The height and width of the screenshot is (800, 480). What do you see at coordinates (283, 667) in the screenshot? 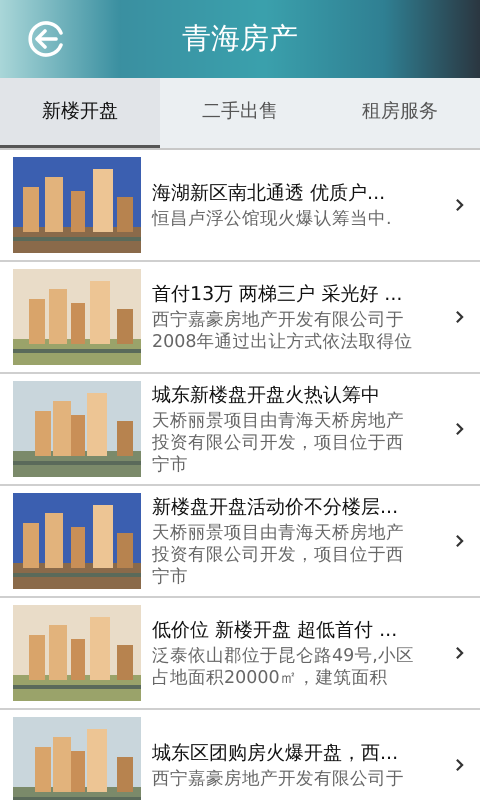
I see `listing-description: 泛泰依山郡位于昆仑路49号,小区占地面积20000㎡，建筑面积` at bounding box center [283, 667].